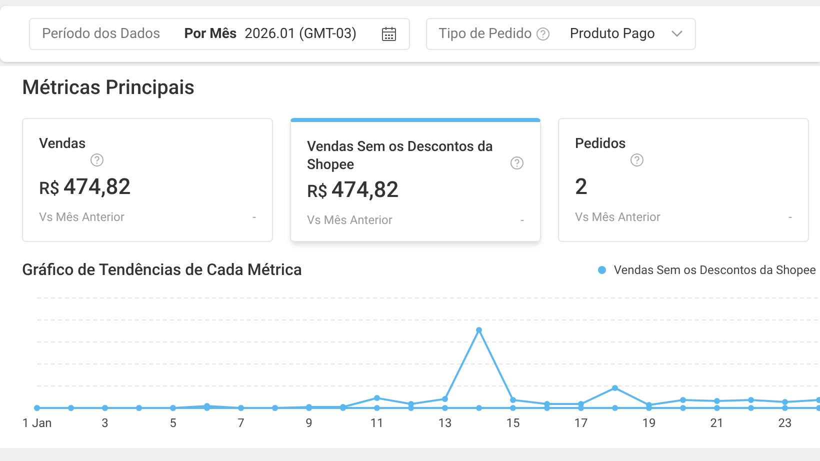  Describe the element at coordinates (241, 423) in the screenshot. I see `axis-label: 7` at that location.